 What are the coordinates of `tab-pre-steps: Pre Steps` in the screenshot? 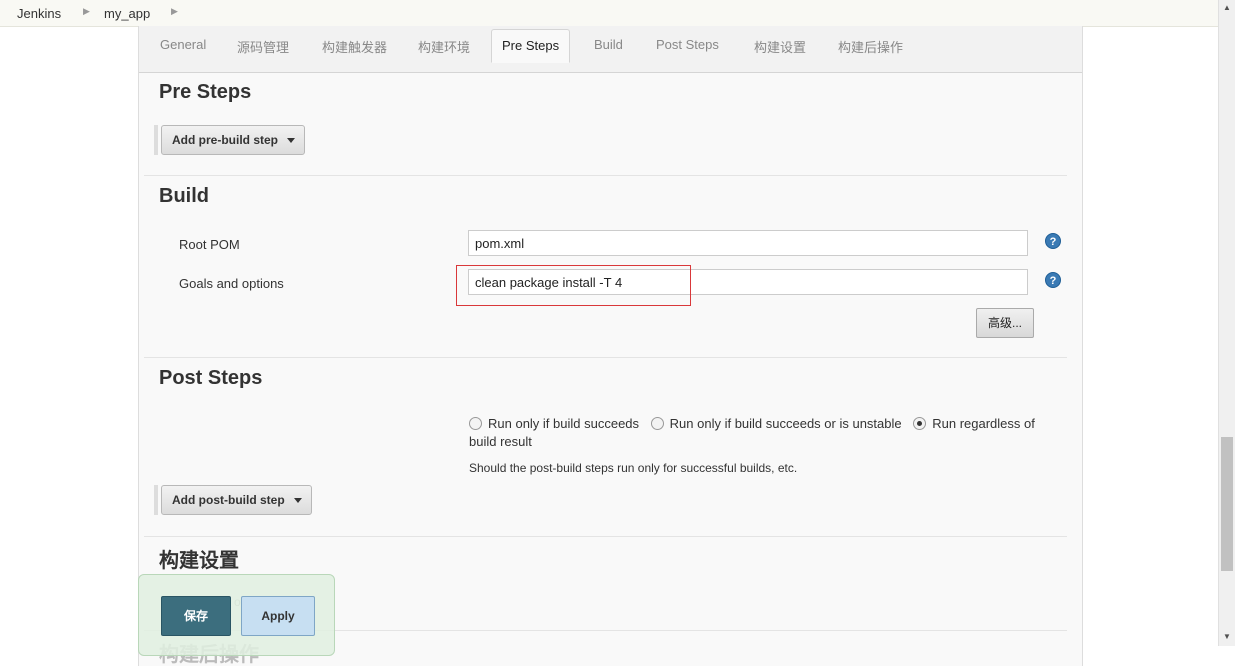 It's located at (531, 46).